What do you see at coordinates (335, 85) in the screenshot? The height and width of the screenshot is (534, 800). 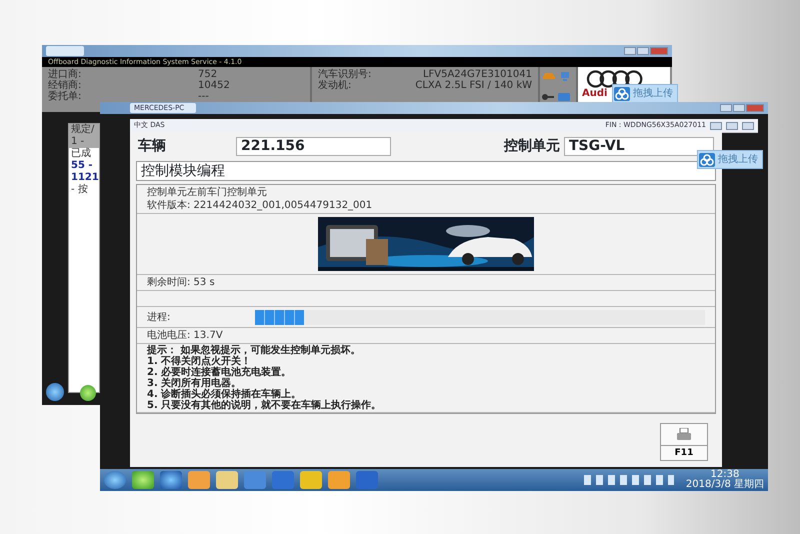 I see `info-label: 发动机:` at bounding box center [335, 85].